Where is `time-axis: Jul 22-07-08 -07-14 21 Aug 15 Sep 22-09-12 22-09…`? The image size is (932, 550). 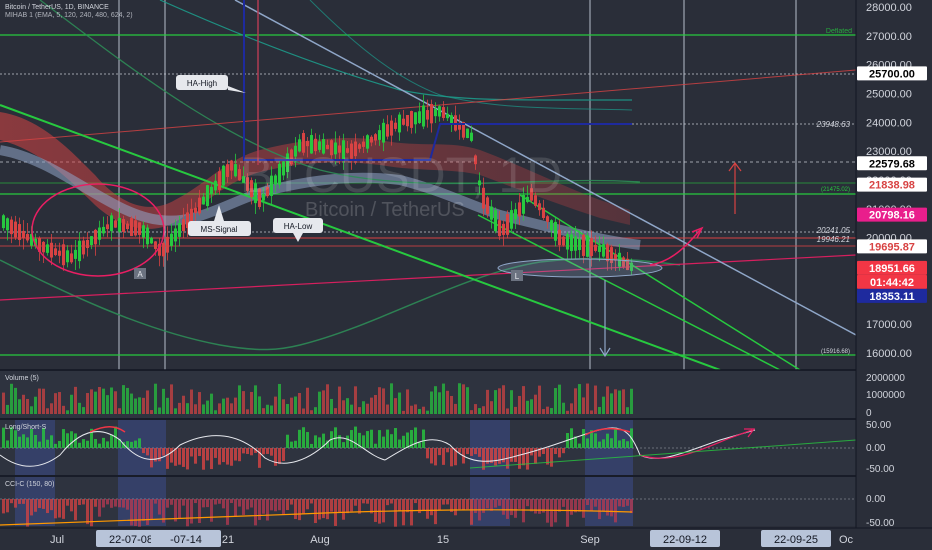
time-axis: Jul 22-07-08 -07-14 21 Aug 15 Sep 22-09-12 22-09… is located at coordinates (466, 538).